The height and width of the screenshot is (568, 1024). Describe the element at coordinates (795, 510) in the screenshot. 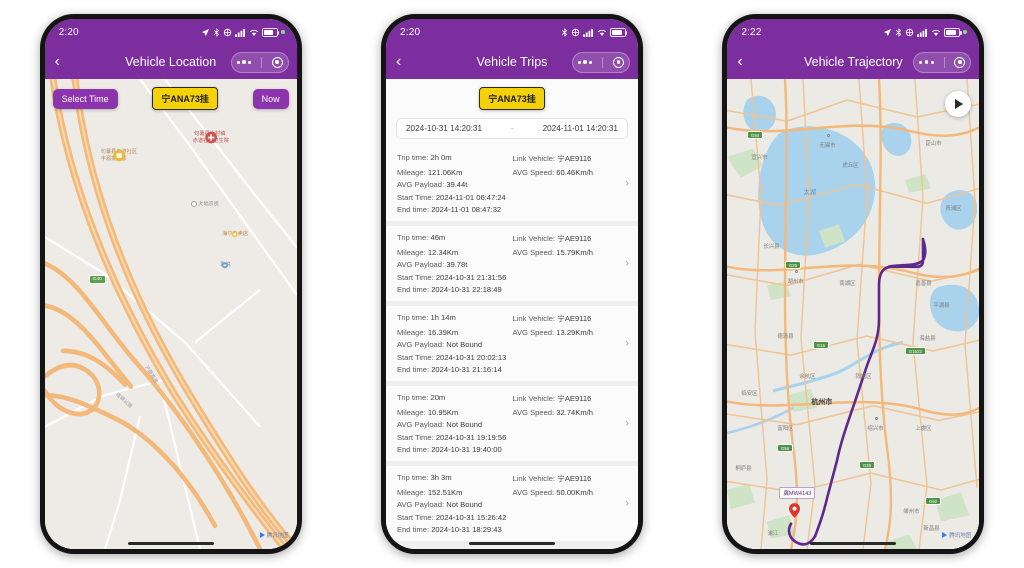

I see `vehicle-location-pin` at that location.